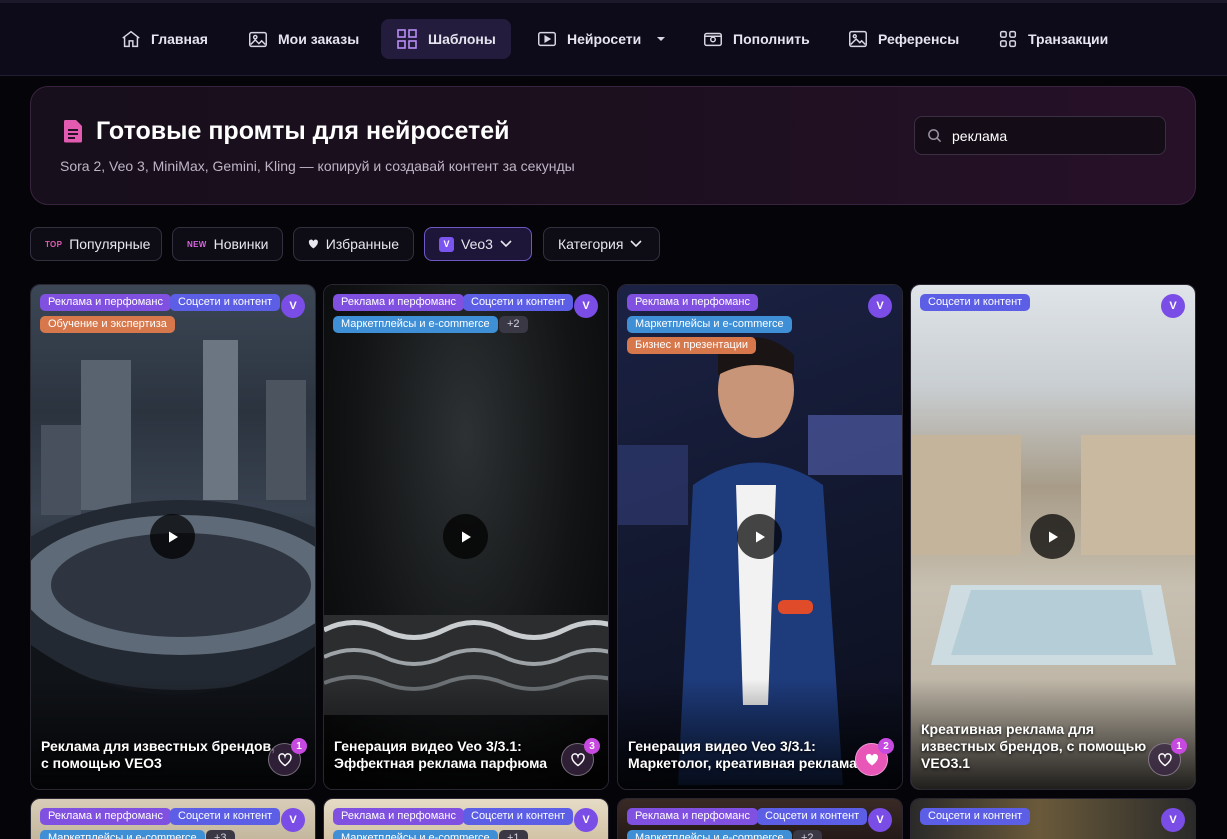 This screenshot has width=1227, height=839. I want to click on picture-icon, so click(858, 39).